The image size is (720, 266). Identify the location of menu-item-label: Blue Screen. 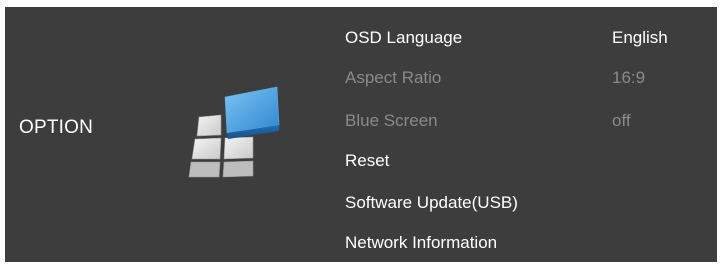
(391, 120).